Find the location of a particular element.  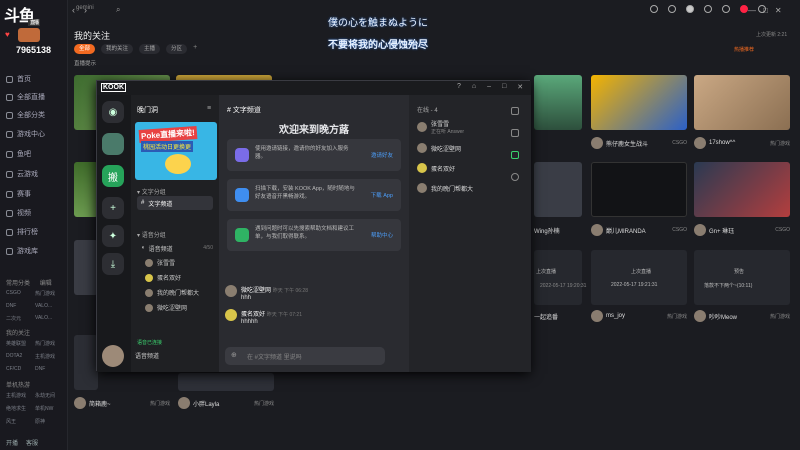

history-icon is located at coordinates (654, 9).